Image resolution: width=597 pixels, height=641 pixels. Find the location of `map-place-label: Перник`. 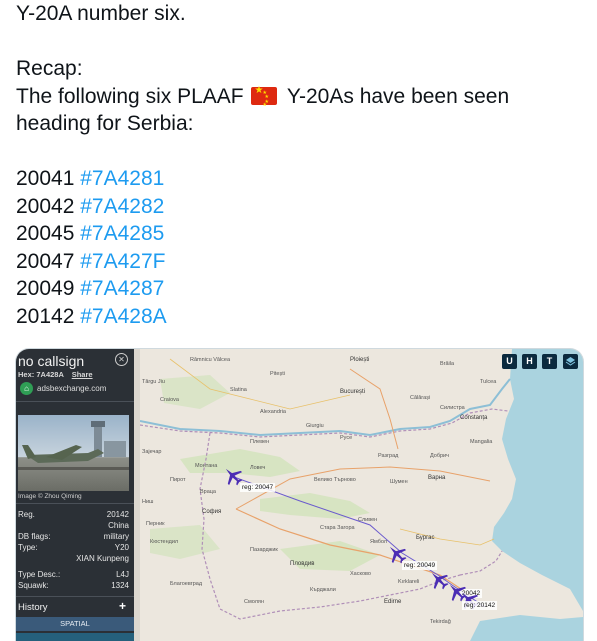

map-place-label: Перник is located at coordinates (155, 524).